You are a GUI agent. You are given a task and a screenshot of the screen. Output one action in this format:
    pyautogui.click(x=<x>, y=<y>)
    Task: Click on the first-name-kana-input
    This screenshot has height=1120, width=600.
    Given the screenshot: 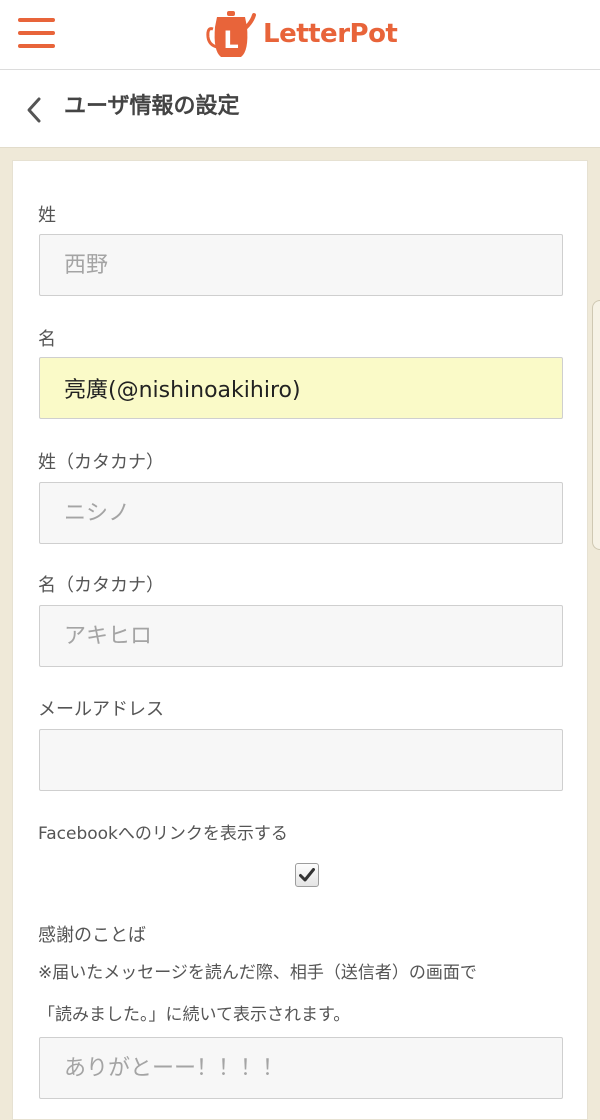 What is the action you would take?
    pyautogui.click(x=301, y=636)
    